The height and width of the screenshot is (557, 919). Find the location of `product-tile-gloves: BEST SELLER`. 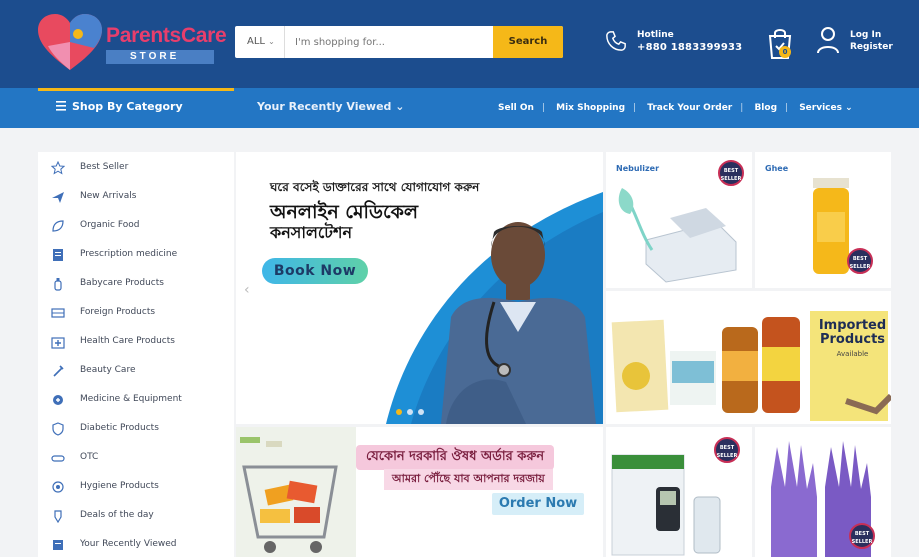

product-tile-gloves: BEST SELLER is located at coordinates (823, 492).